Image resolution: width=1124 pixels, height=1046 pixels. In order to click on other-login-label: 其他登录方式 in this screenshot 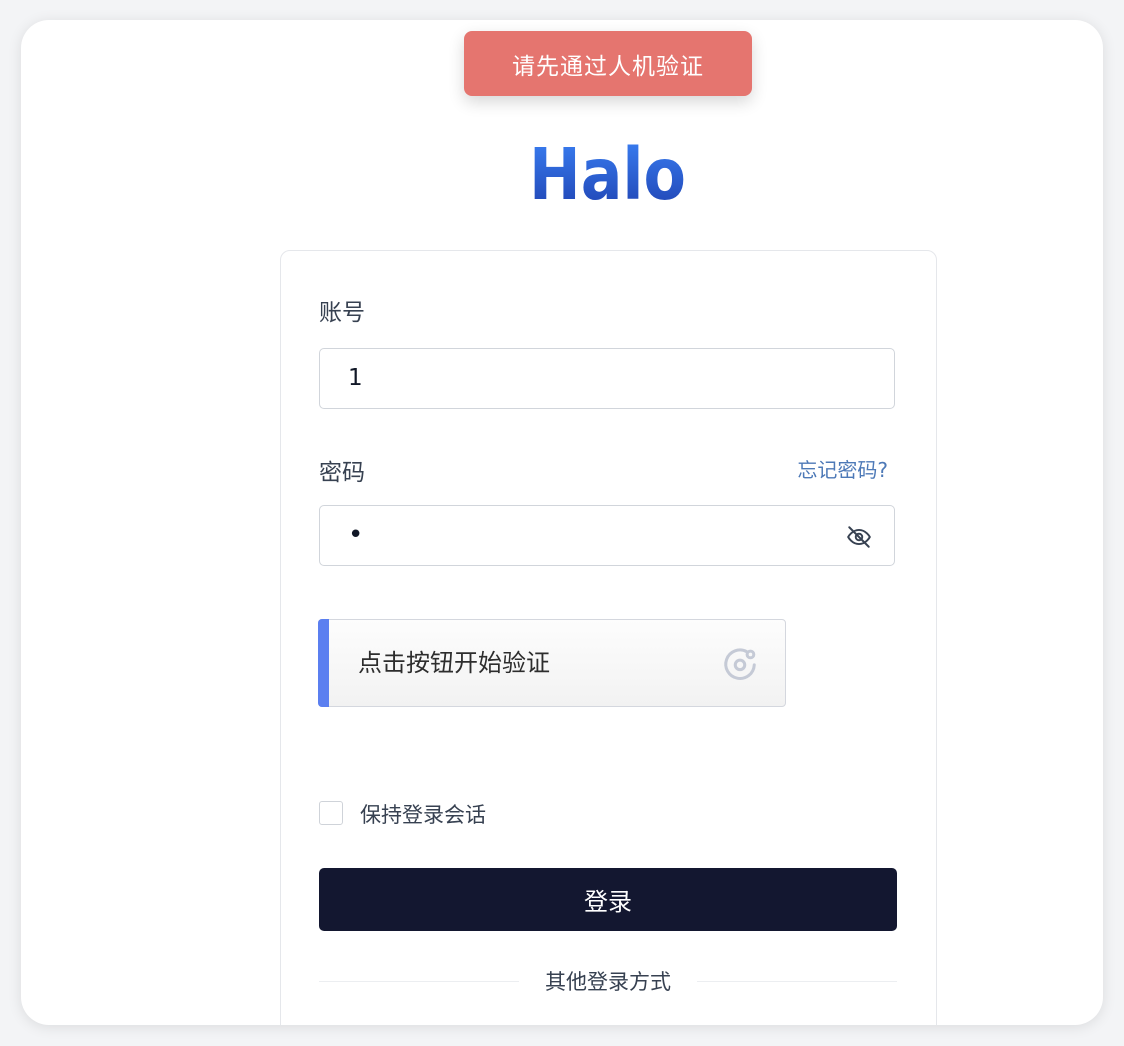, I will do `click(608, 982)`.